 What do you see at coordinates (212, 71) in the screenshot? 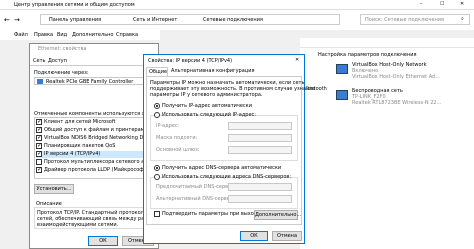
I see `tab-alternate: Альтернативная конфигурация` at bounding box center [212, 71].